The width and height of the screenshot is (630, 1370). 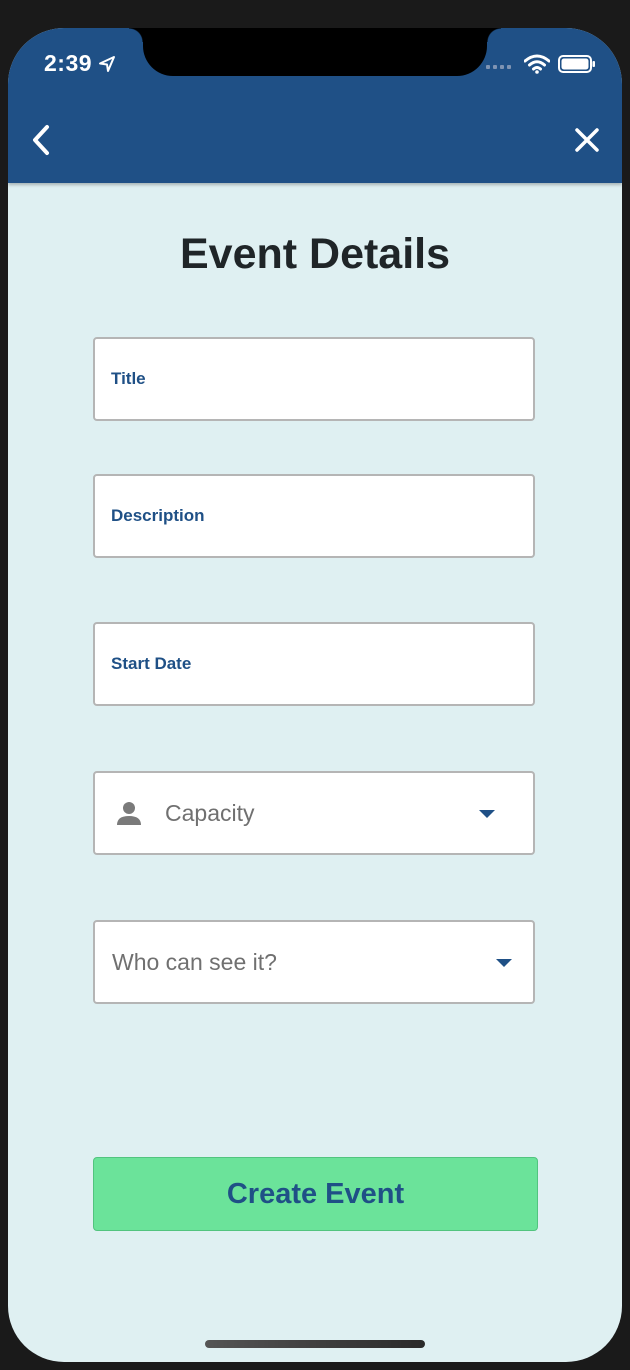 I want to click on create-event-button: Create Event, so click(x=315, y=1194).